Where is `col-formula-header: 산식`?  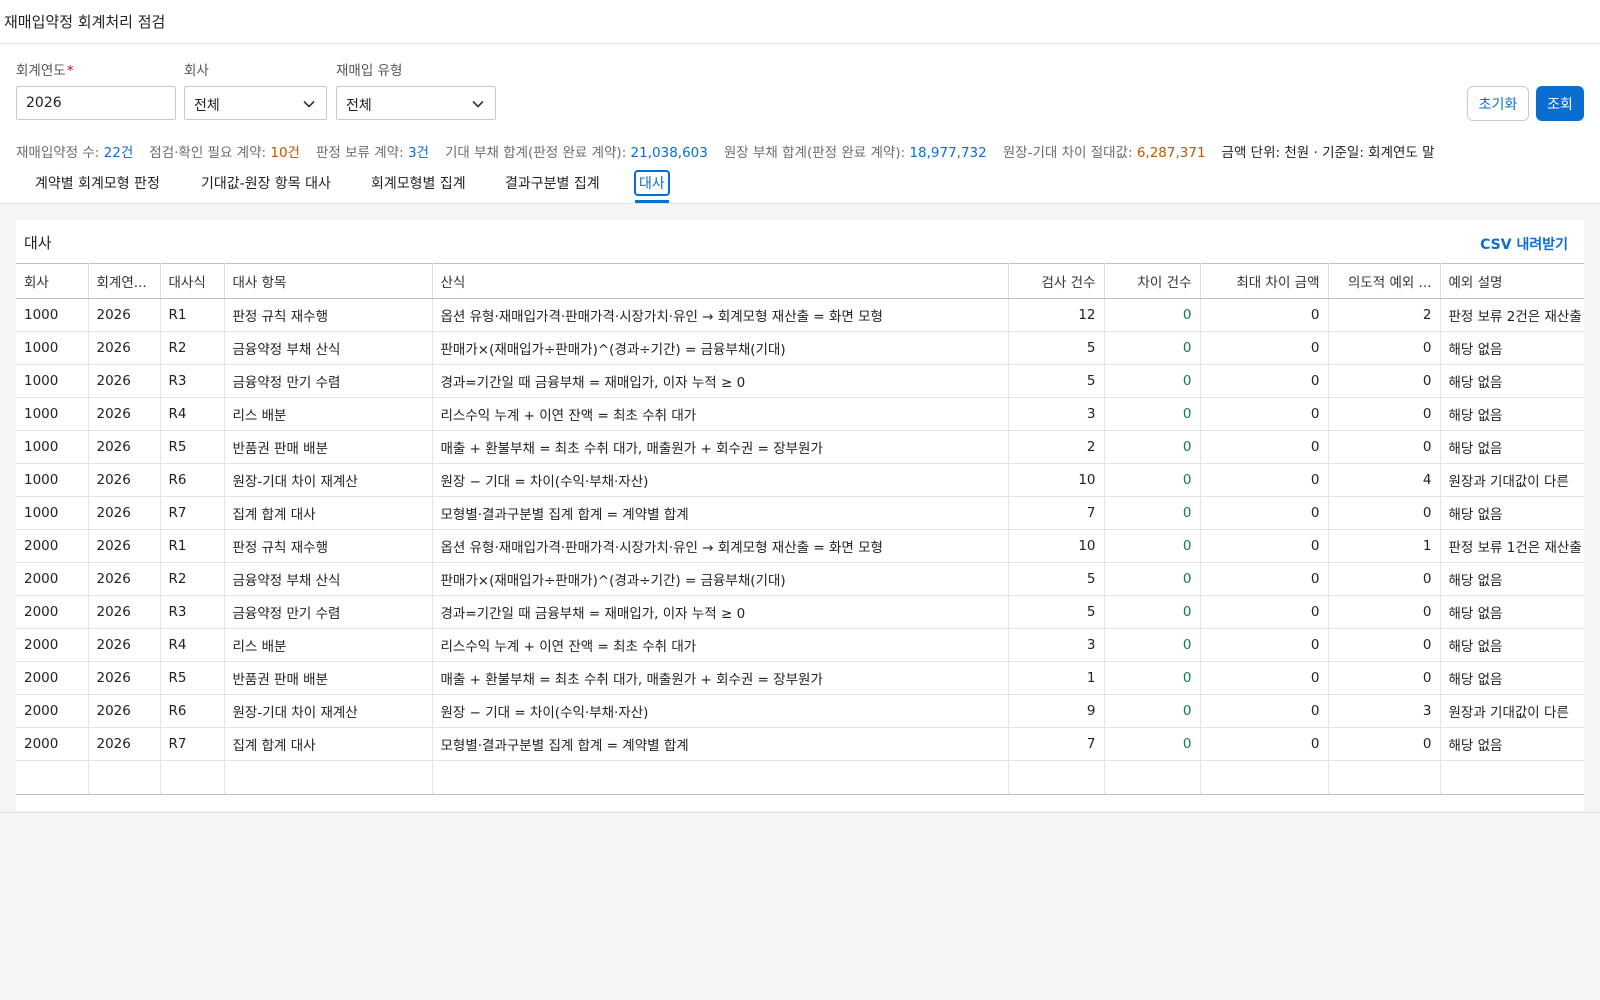 col-formula-header: 산식 is located at coordinates (720, 281).